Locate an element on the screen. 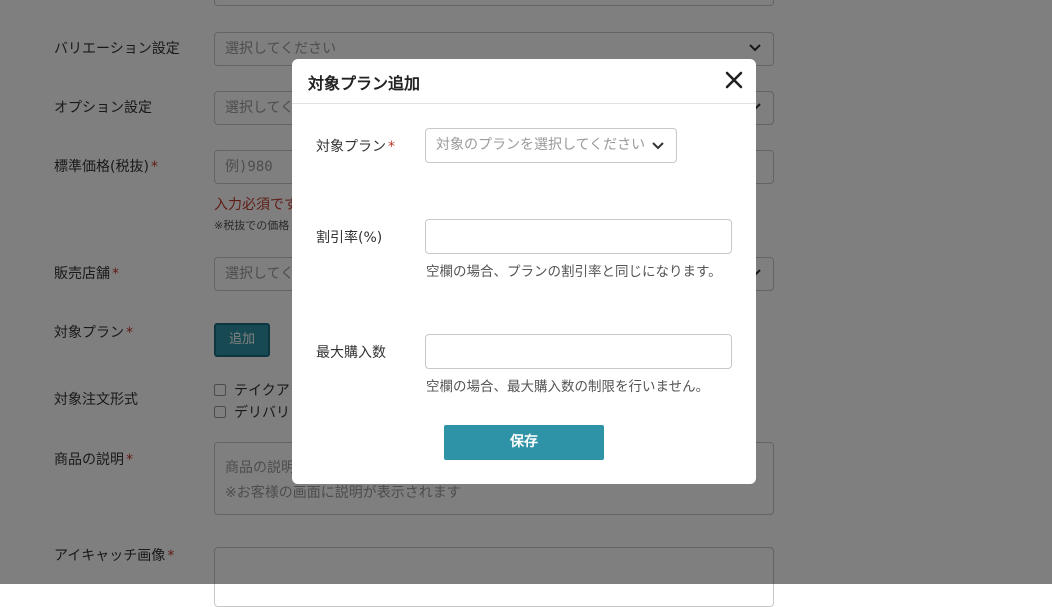 The height and width of the screenshot is (607, 1052). max-purchase-help: 空欄の場合、最大購入数の制限を行いません。 is located at coordinates (568, 387).